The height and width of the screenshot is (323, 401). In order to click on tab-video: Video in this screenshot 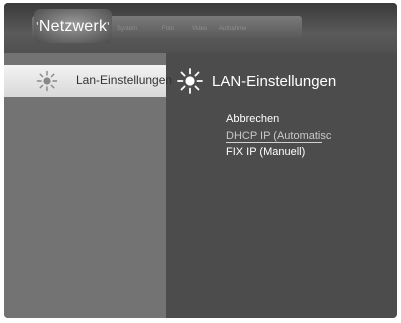, I will do `click(199, 29)`.